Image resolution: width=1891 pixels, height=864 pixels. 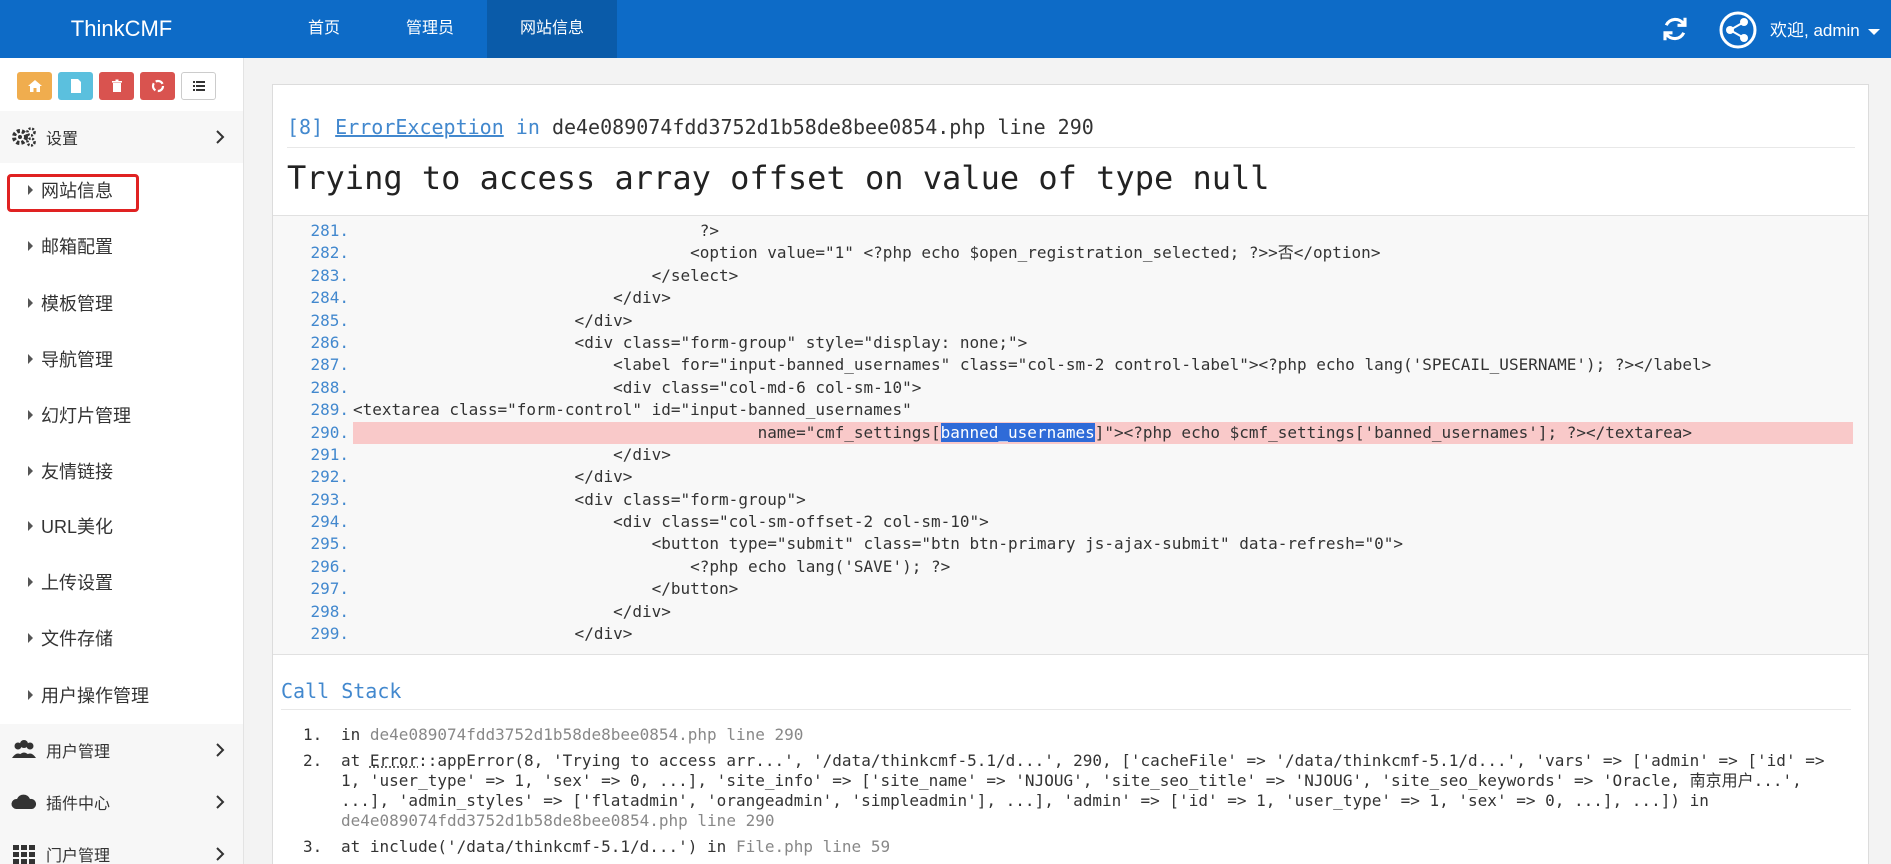 I want to click on nav-admin: 管理员, so click(x=430, y=29).